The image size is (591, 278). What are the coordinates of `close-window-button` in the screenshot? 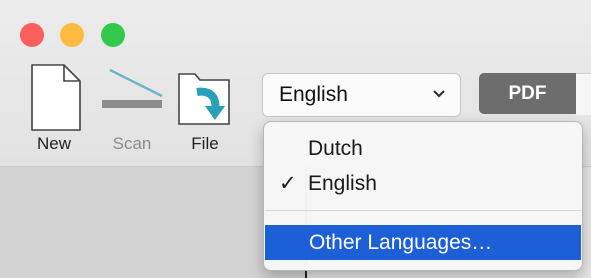 It's located at (32, 35).